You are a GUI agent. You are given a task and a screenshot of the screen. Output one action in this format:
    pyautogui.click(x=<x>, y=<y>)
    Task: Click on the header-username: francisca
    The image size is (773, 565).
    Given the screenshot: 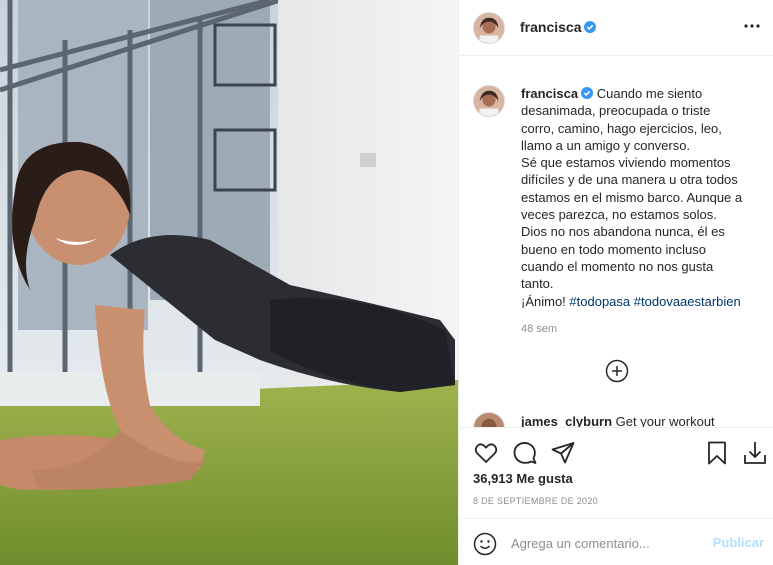 What is the action you would take?
    pyautogui.click(x=558, y=27)
    